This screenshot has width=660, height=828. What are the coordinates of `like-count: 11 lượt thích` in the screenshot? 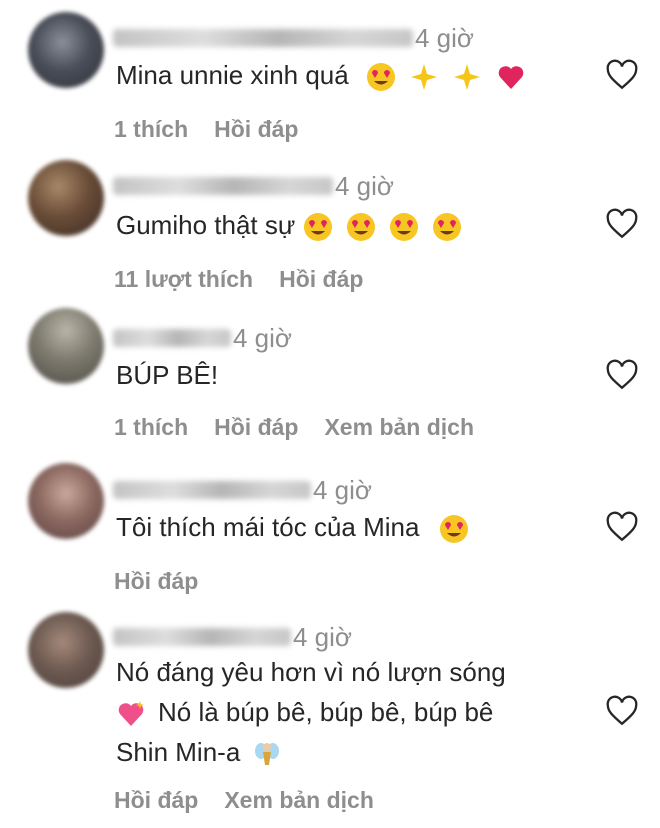 It's located at (183, 279).